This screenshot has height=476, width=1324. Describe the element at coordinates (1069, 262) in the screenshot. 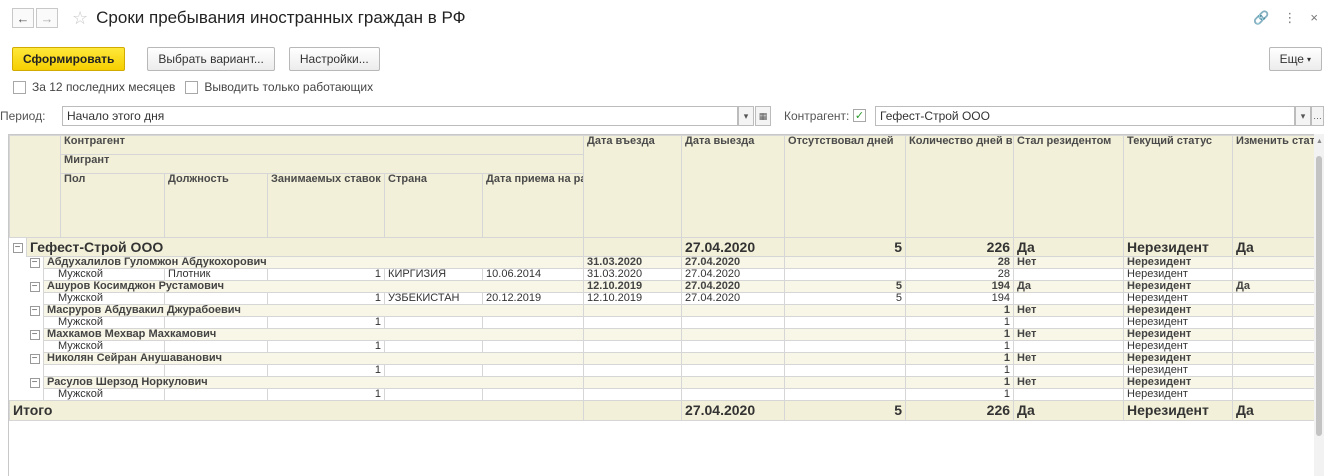

I see `cell-resident: Нет` at that location.